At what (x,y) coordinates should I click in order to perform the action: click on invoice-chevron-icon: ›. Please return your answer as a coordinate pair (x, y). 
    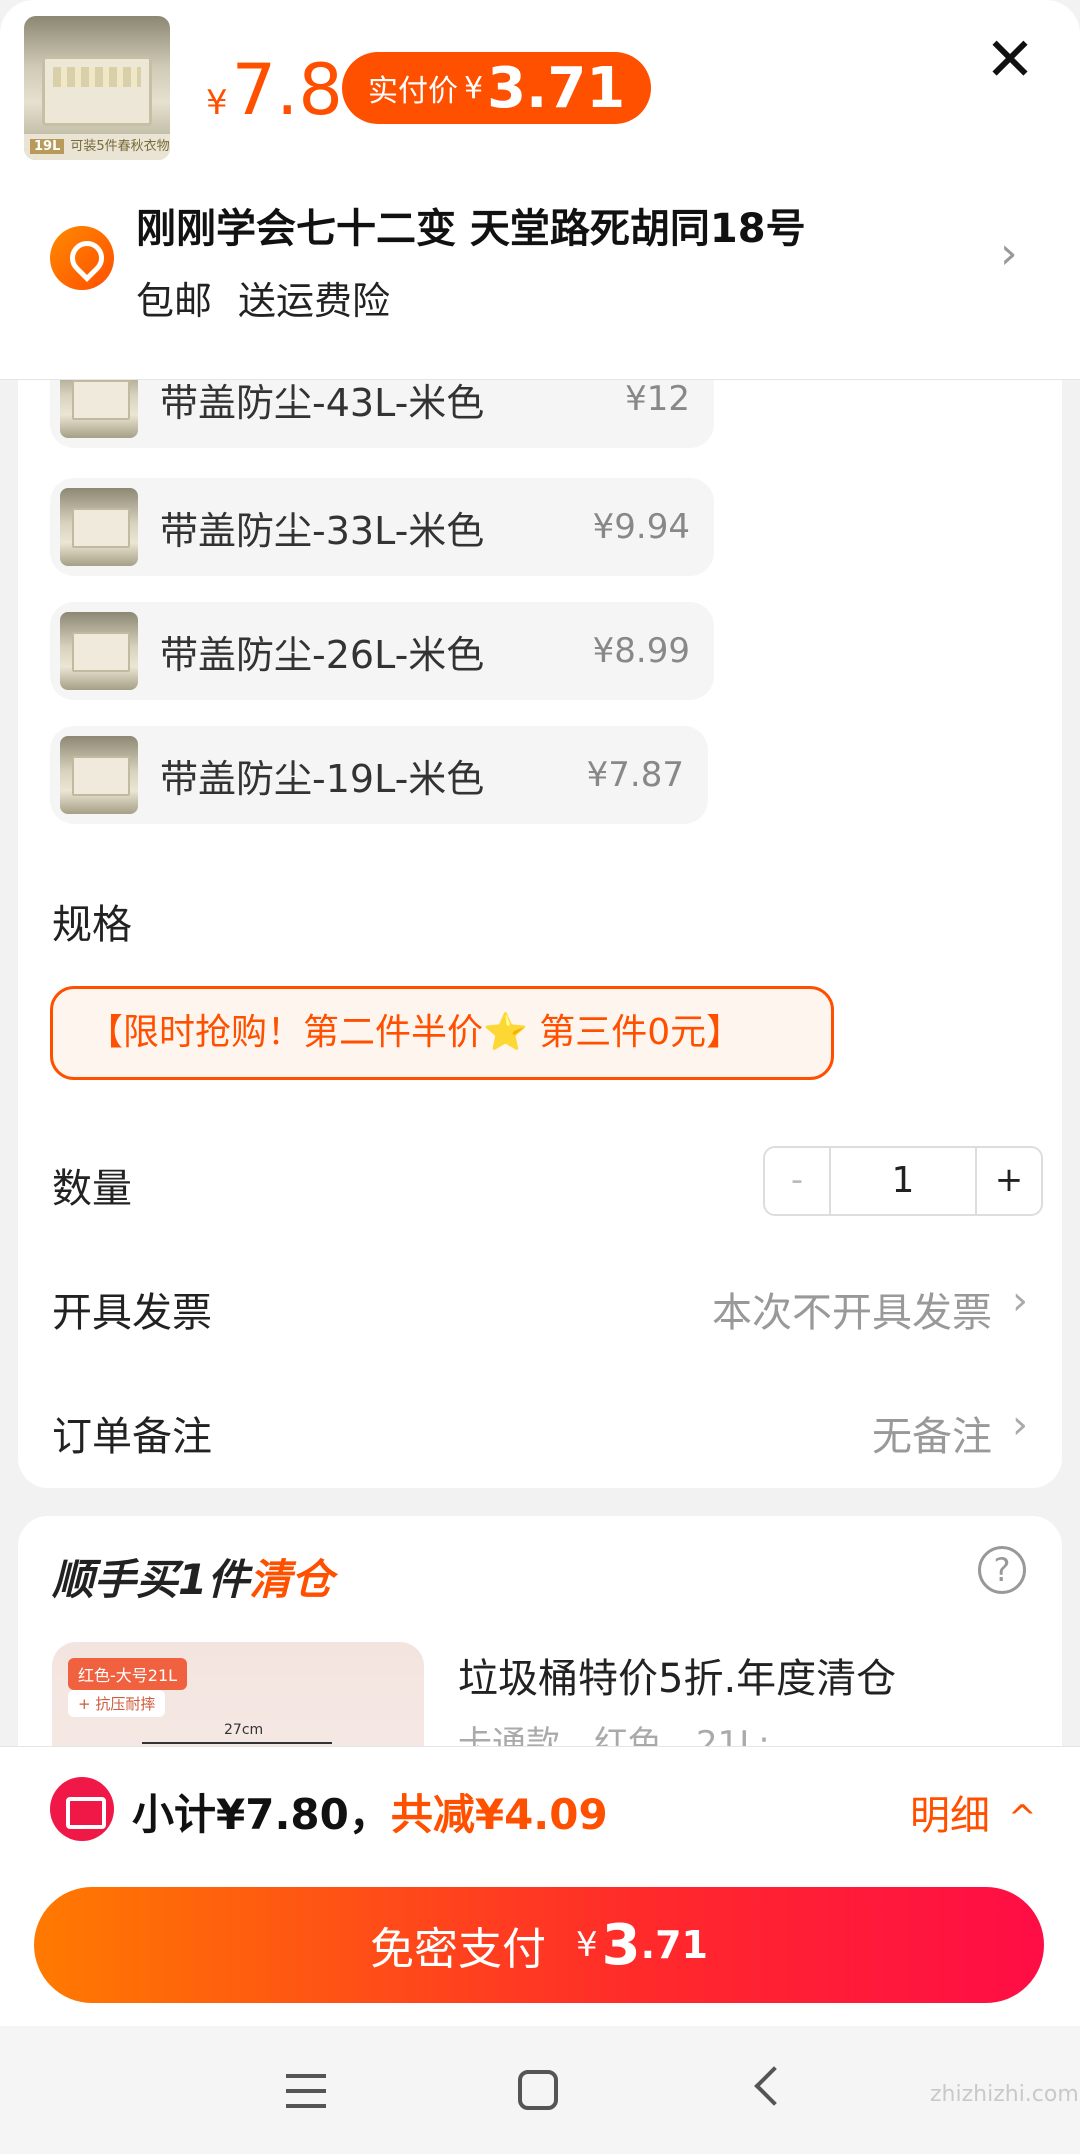
    Looking at the image, I should click on (1020, 1301).